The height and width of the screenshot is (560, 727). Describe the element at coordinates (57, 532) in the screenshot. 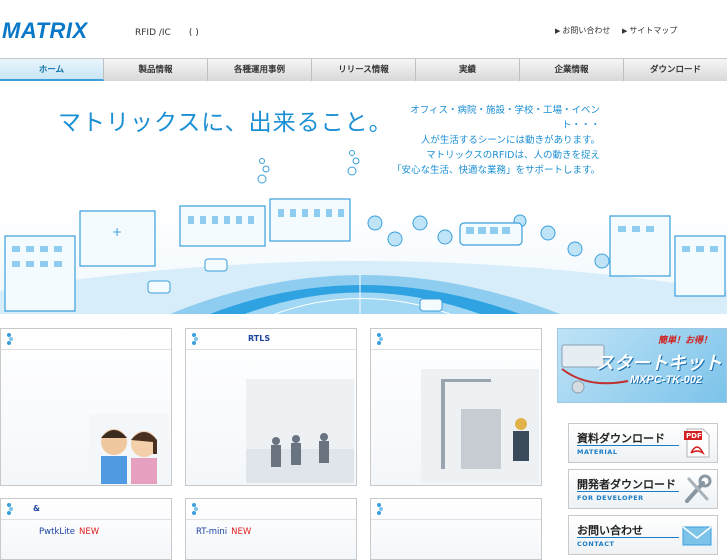

I see `pwtklite-link: PwtkLite` at that location.